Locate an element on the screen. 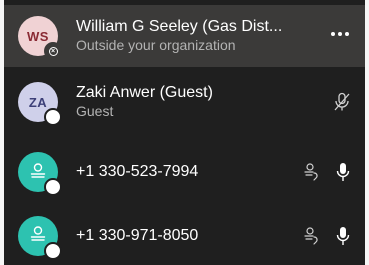  avatar-initials: ZA is located at coordinates (38, 102).